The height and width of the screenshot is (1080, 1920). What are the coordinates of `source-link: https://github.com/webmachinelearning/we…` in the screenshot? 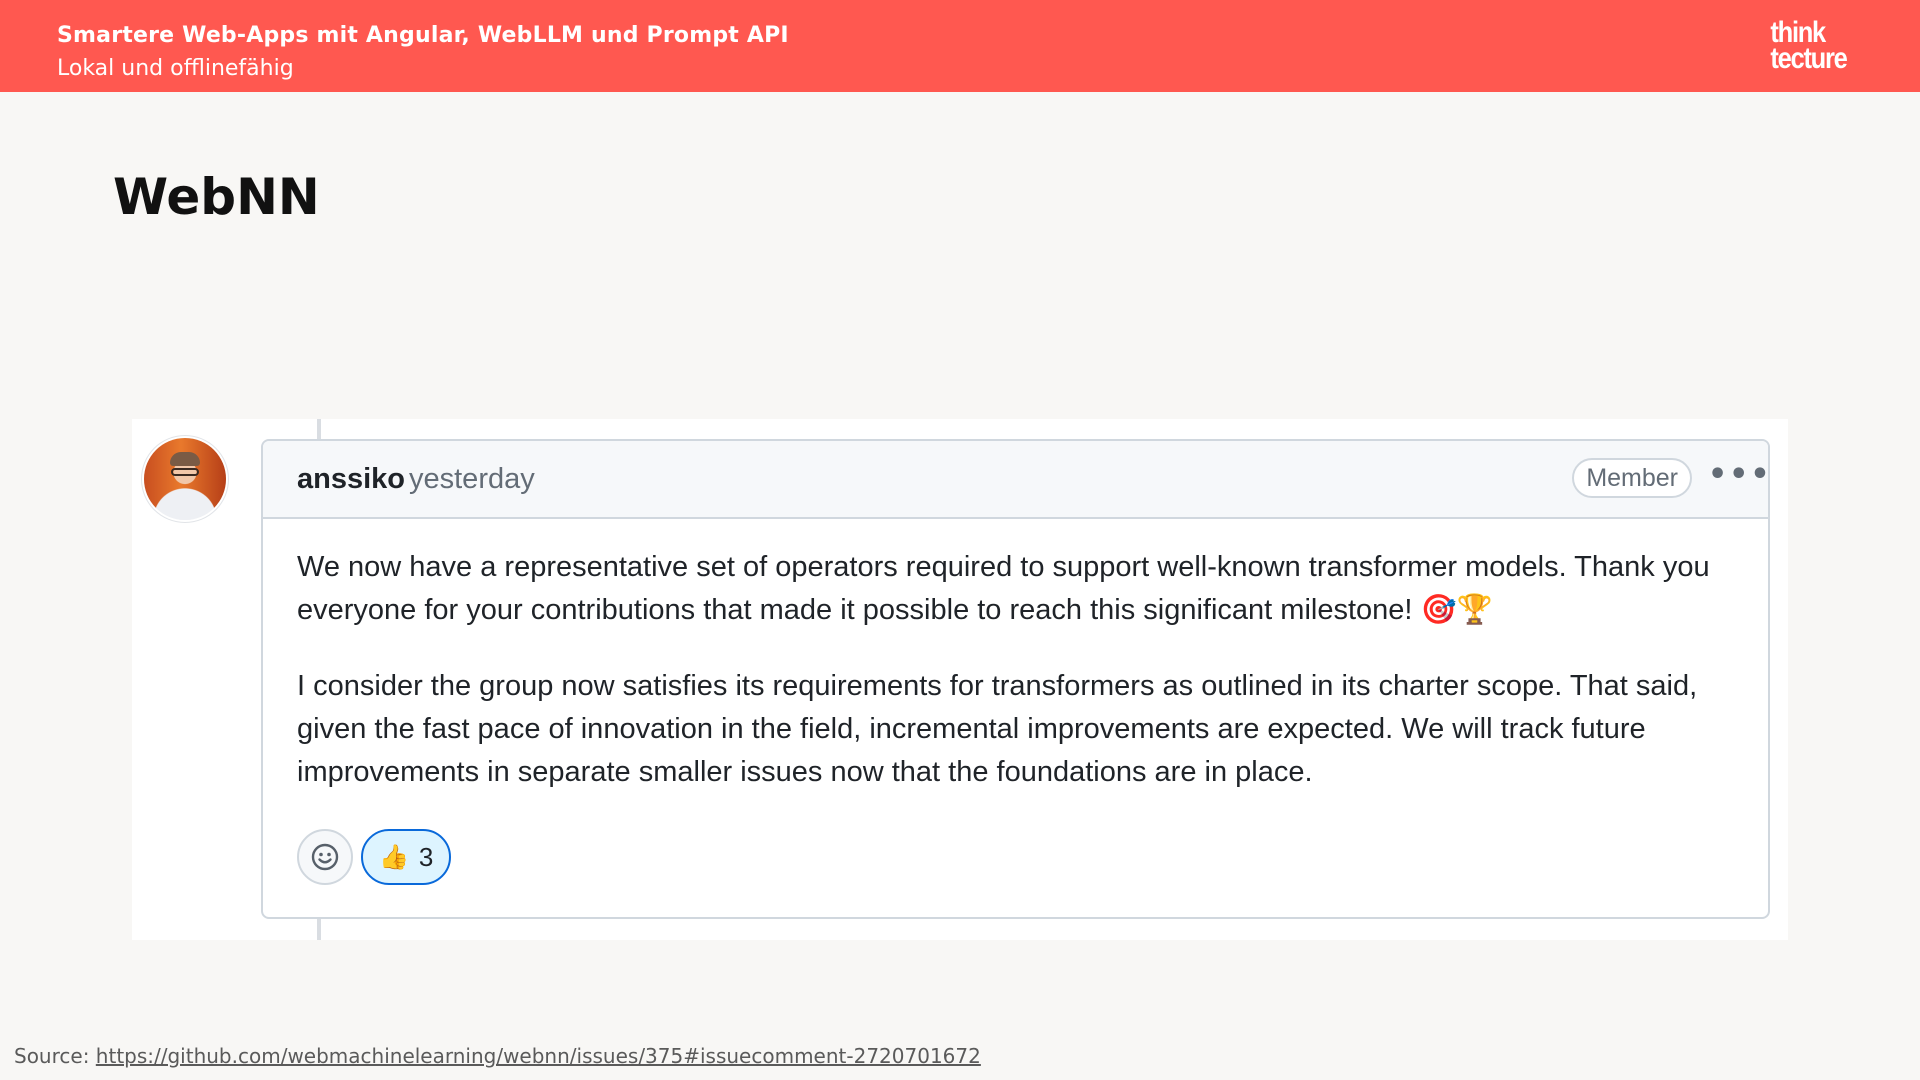 It's located at (538, 1056).